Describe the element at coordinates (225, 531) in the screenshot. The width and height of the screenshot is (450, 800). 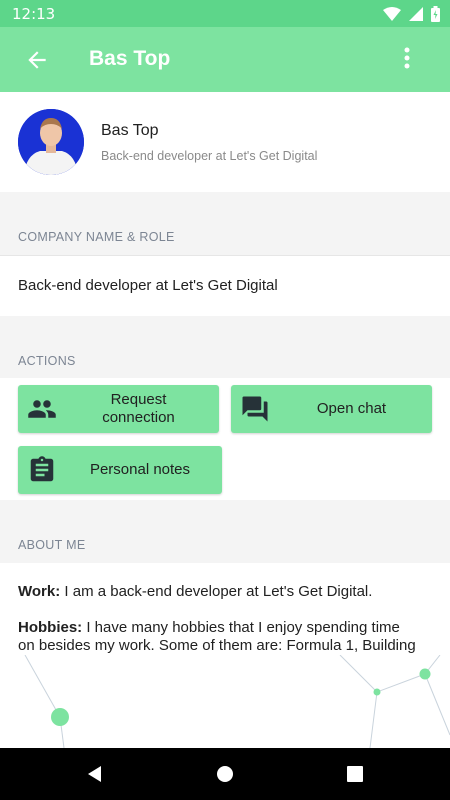
I see `about-section-header: ABOUT ME` at that location.